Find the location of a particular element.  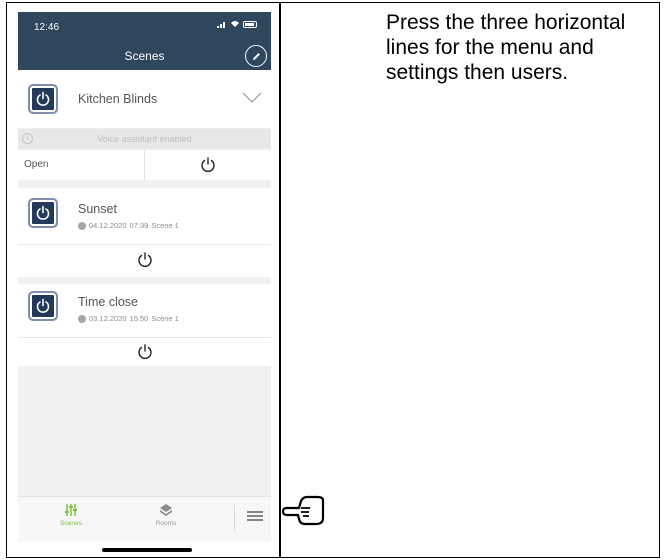

voice-assistant-text: Voice assistant enabled is located at coordinates (144, 139).